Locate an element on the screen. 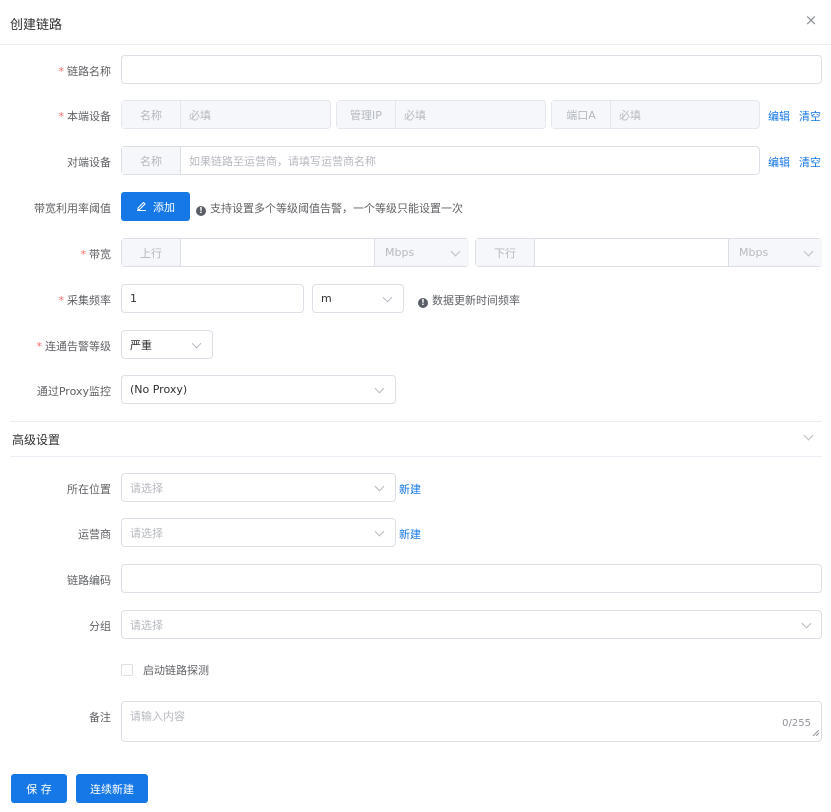 This screenshot has height=812, width=831. proxy-label: 通过Proxy监控 is located at coordinates (73, 391).